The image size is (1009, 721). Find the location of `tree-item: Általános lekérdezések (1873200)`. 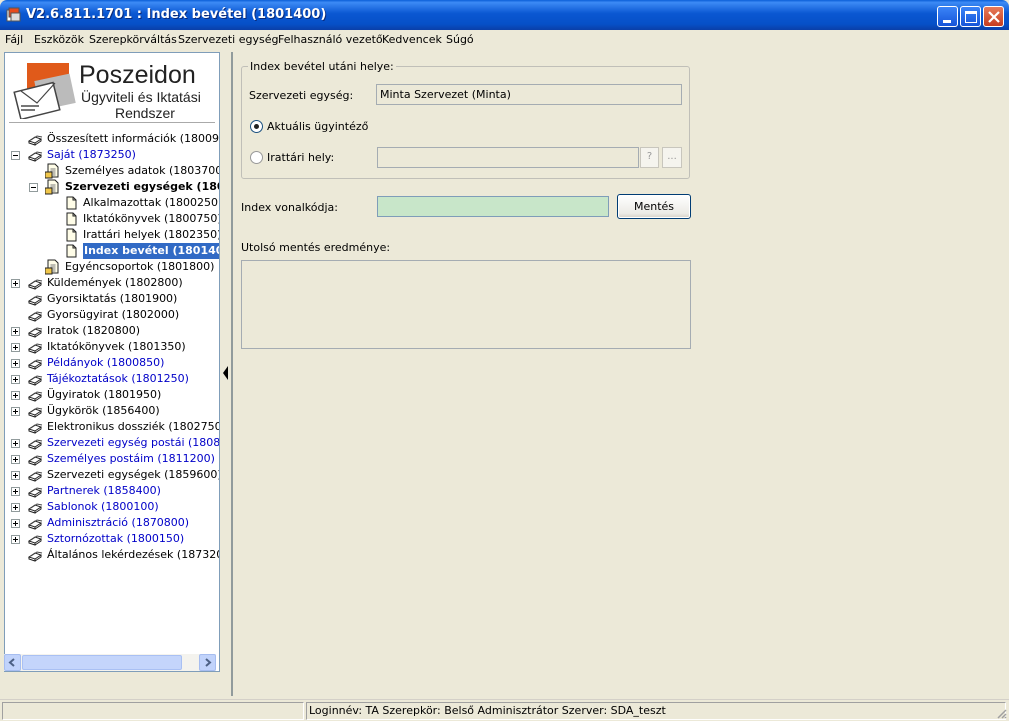

tree-item: Általános lekérdezések (1873200) is located at coordinates (112, 555).